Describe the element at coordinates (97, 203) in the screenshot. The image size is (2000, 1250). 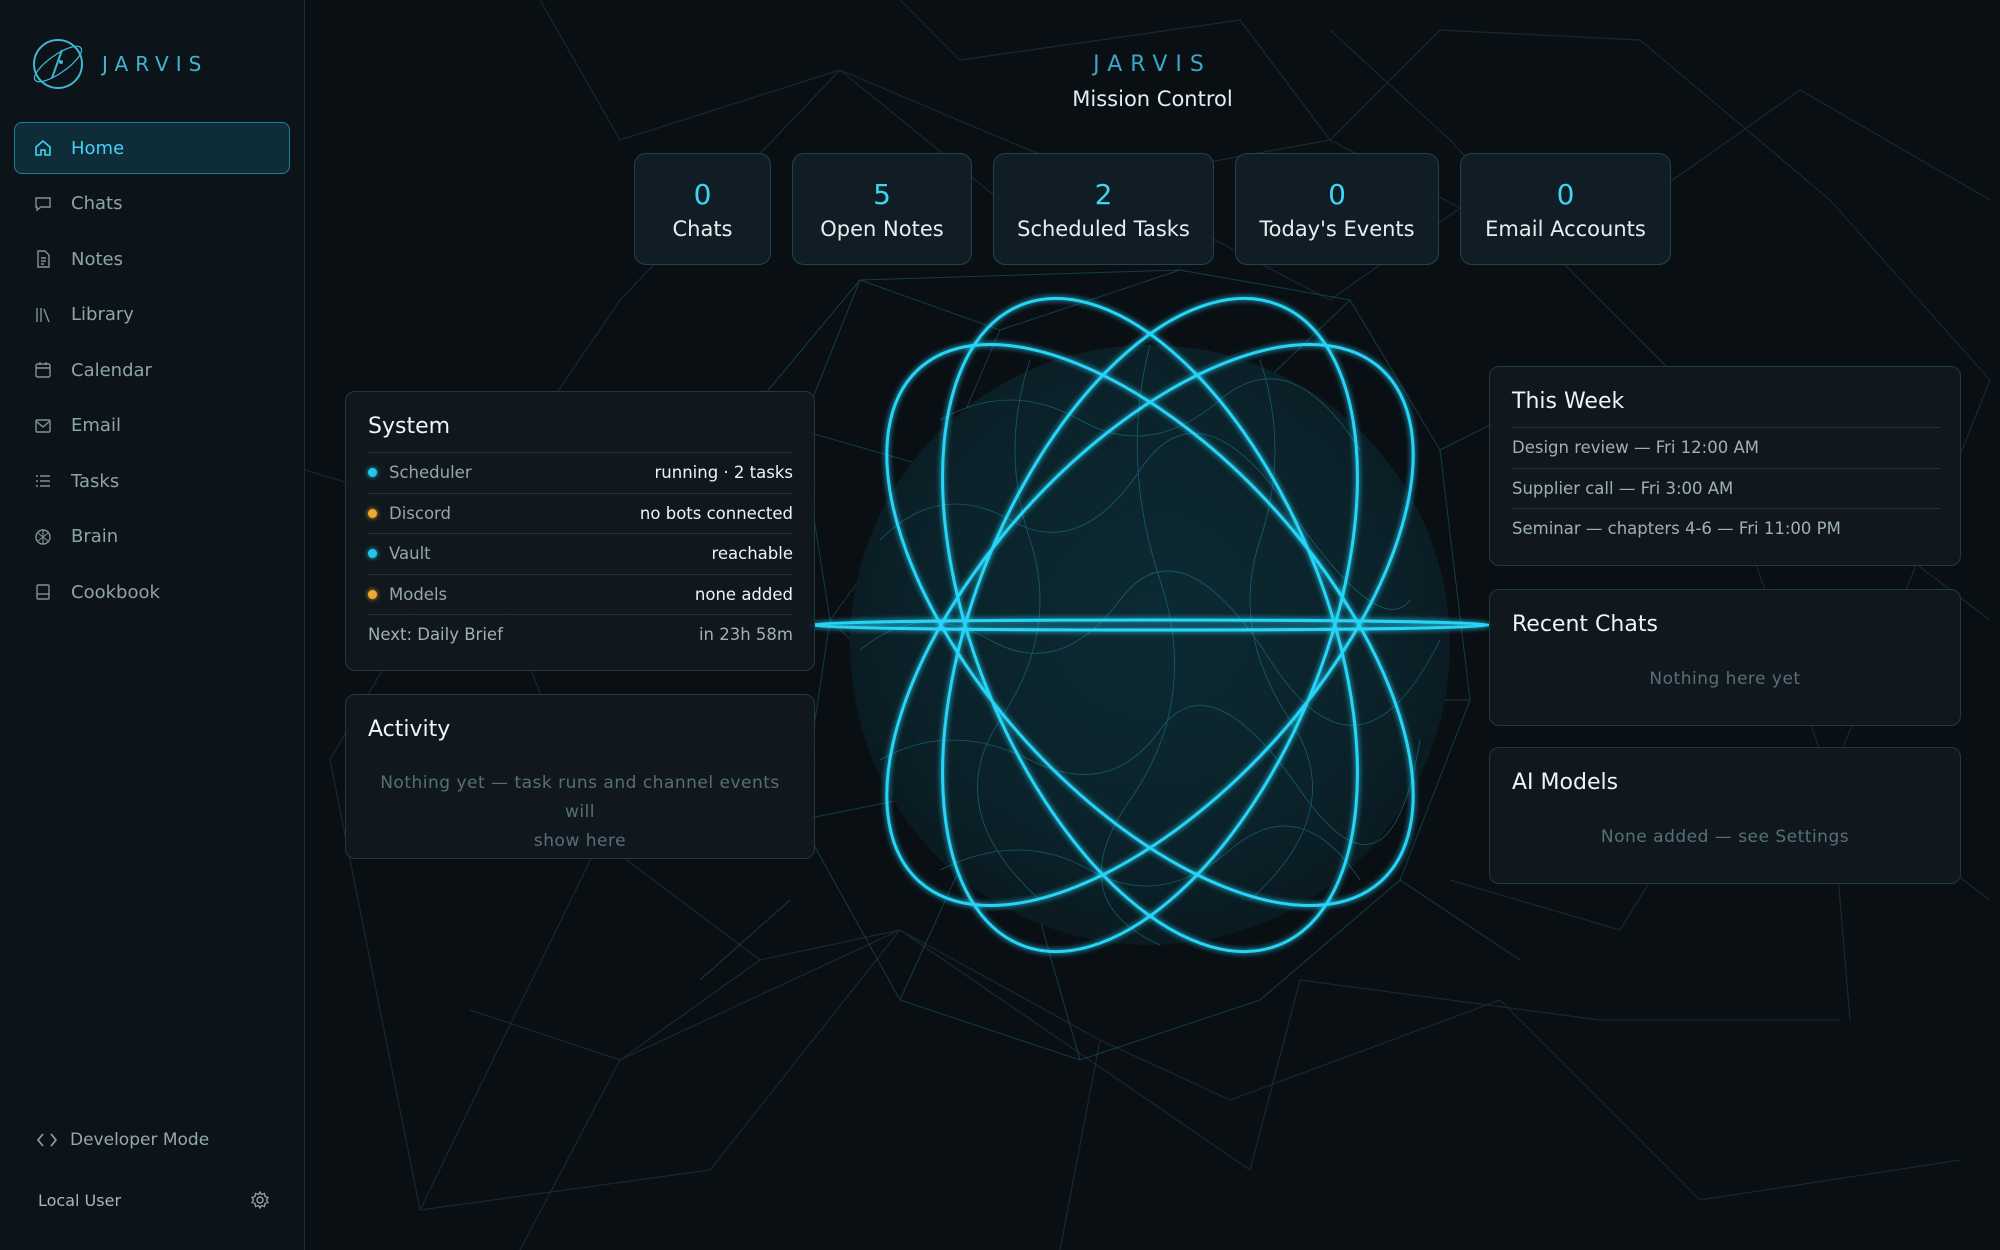
I see `sidebar-item-label: Chats` at that location.